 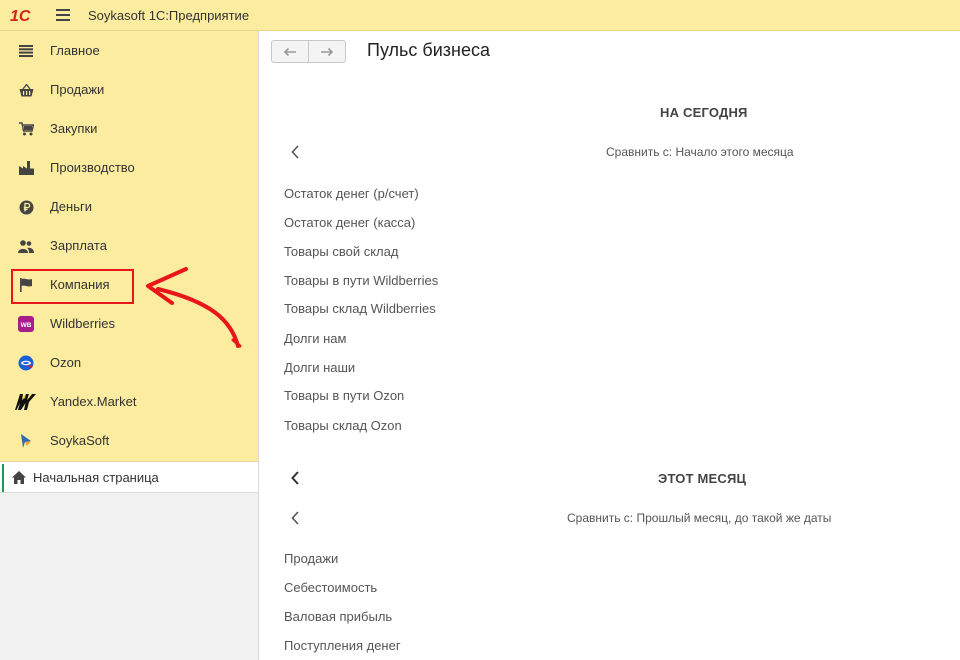 I want to click on sidebar-item-label: Производство, so click(x=92, y=167).